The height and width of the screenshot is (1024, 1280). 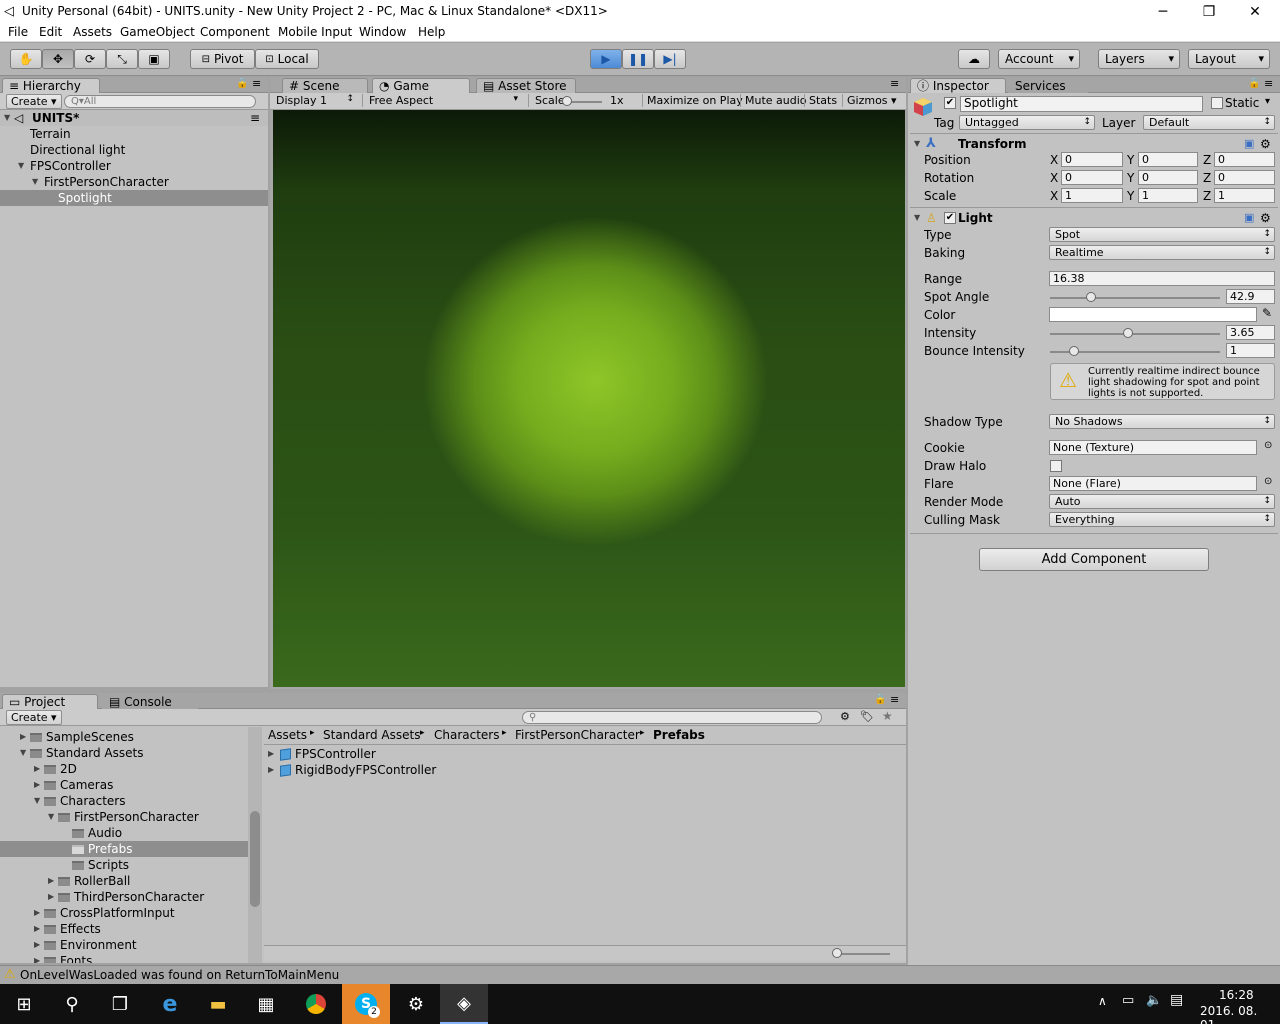 What do you see at coordinates (134, 134) in the screenshot?
I see `hierarchy-item-terrain: Terrain` at bounding box center [134, 134].